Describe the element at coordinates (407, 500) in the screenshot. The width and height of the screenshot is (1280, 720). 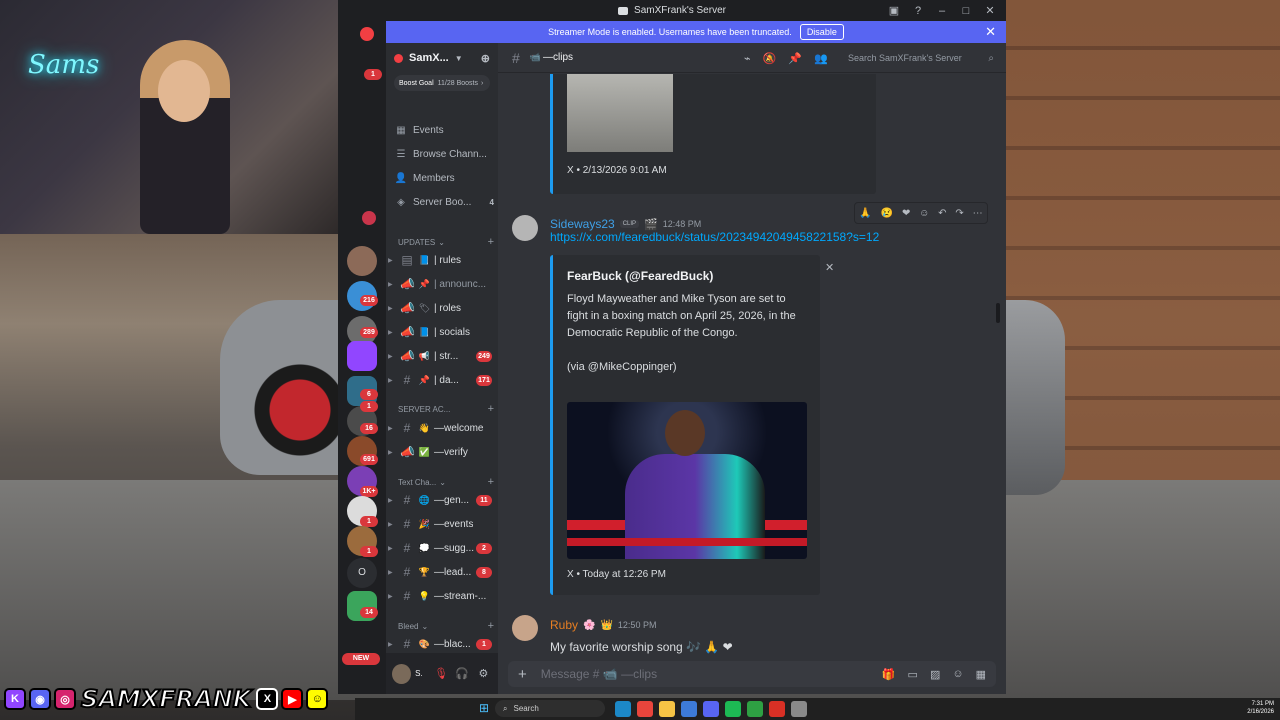
I see `hash-icon: #` at that location.